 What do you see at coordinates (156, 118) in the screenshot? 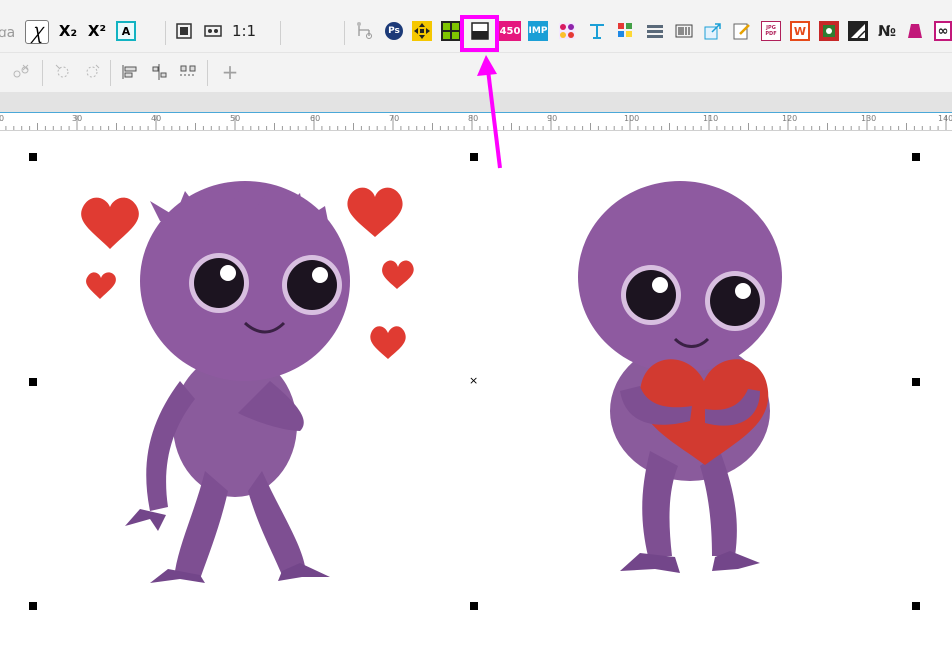
I see `ruler-tick-label: 40` at bounding box center [156, 118].